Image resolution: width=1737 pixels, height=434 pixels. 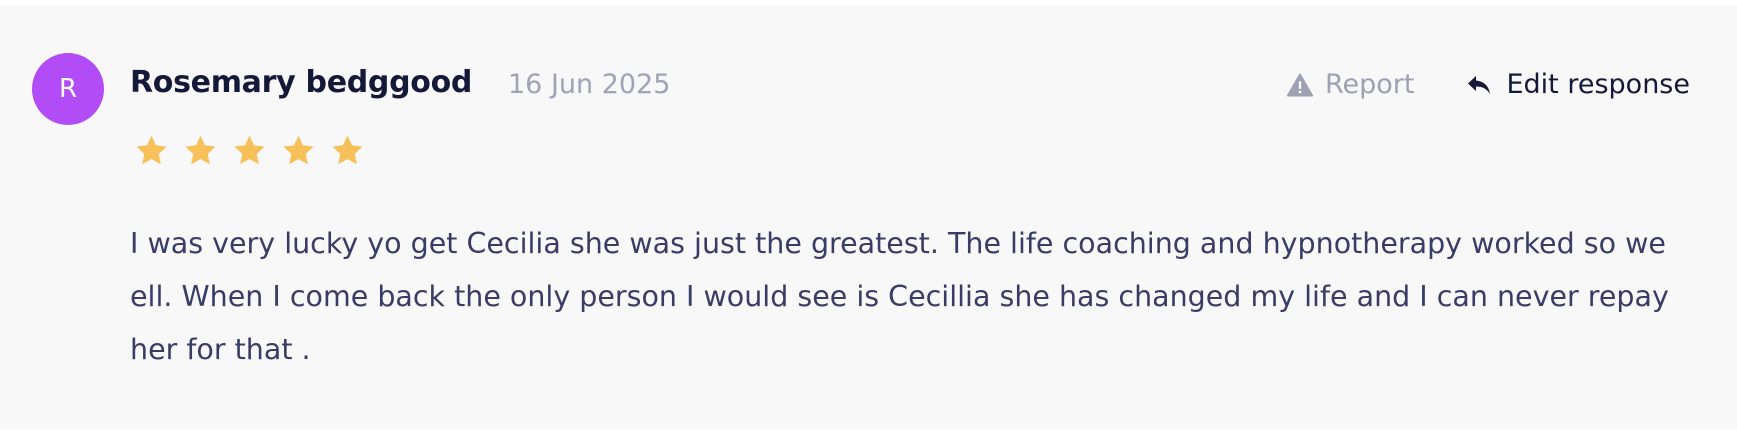 I want to click on edit-response-label: Edit response, so click(x=1598, y=84).